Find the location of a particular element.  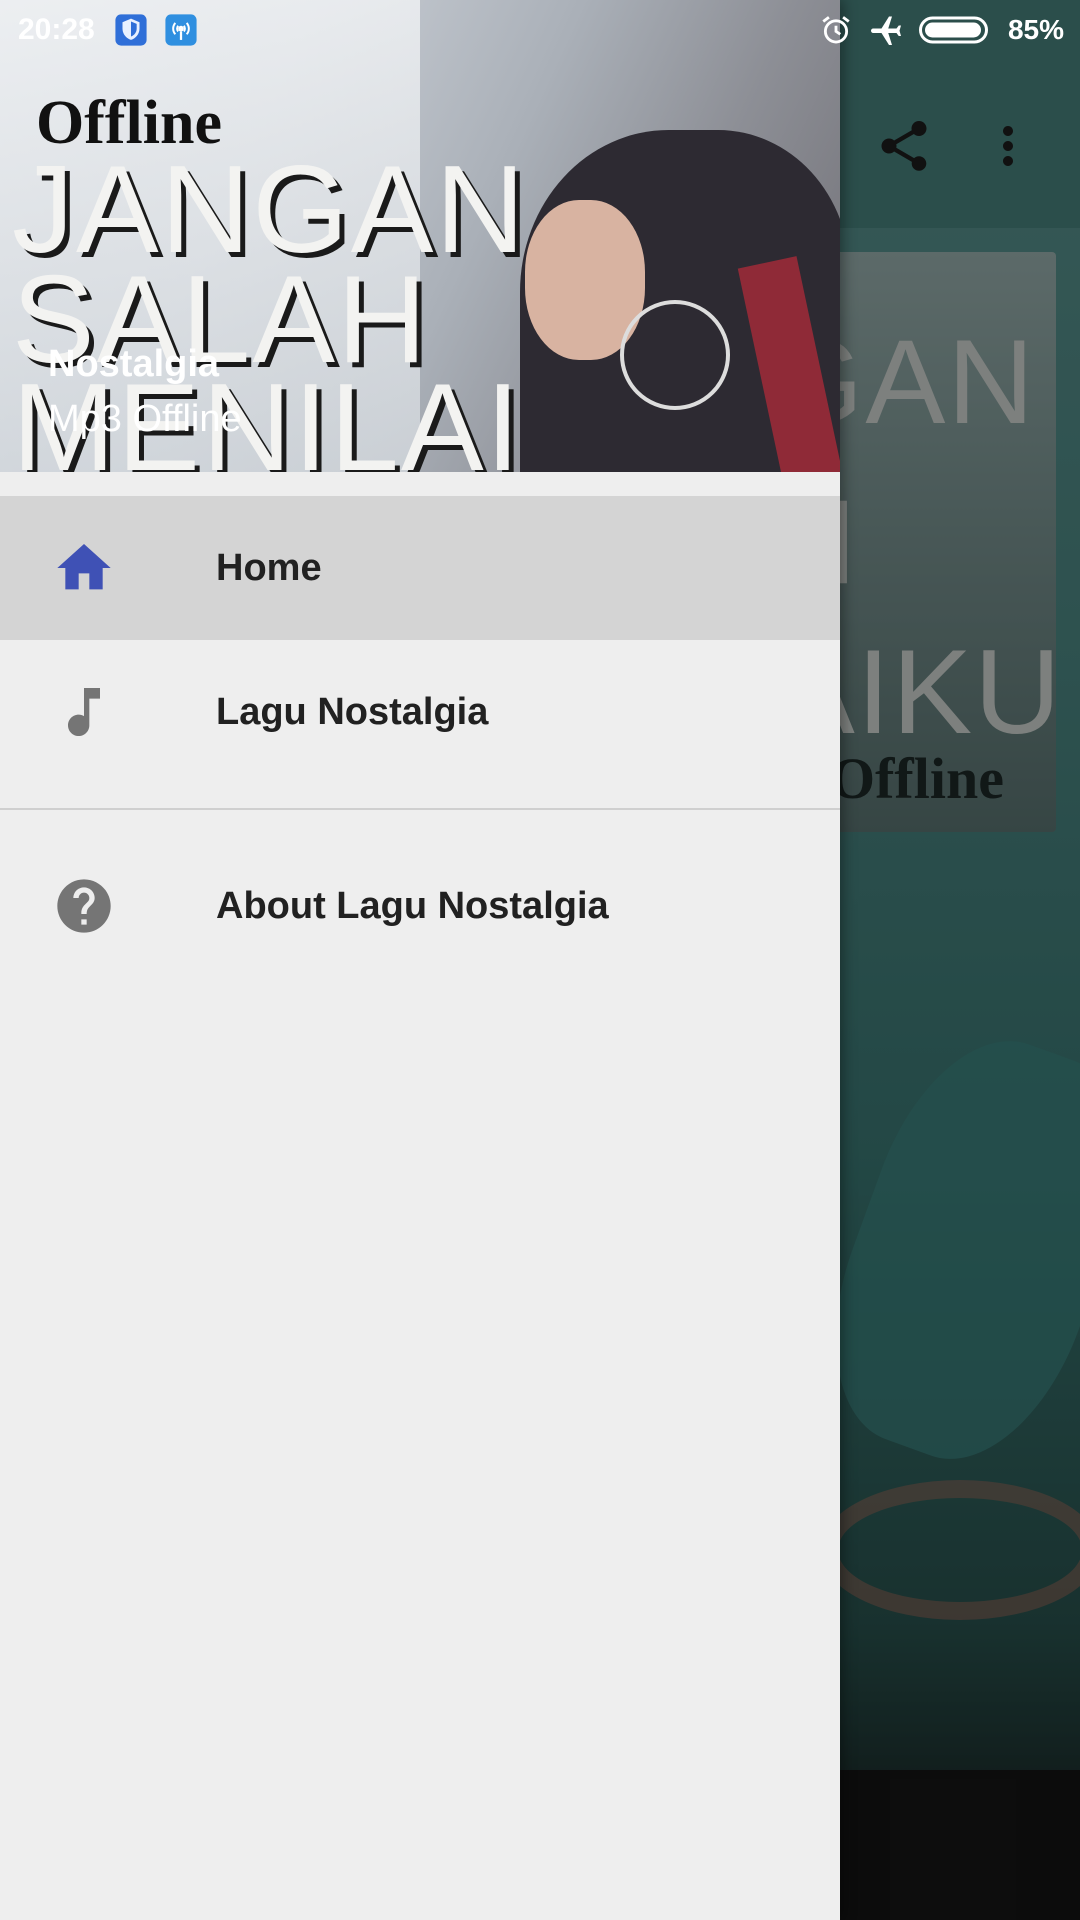

menu-item-home: Home is located at coordinates (420, 568).